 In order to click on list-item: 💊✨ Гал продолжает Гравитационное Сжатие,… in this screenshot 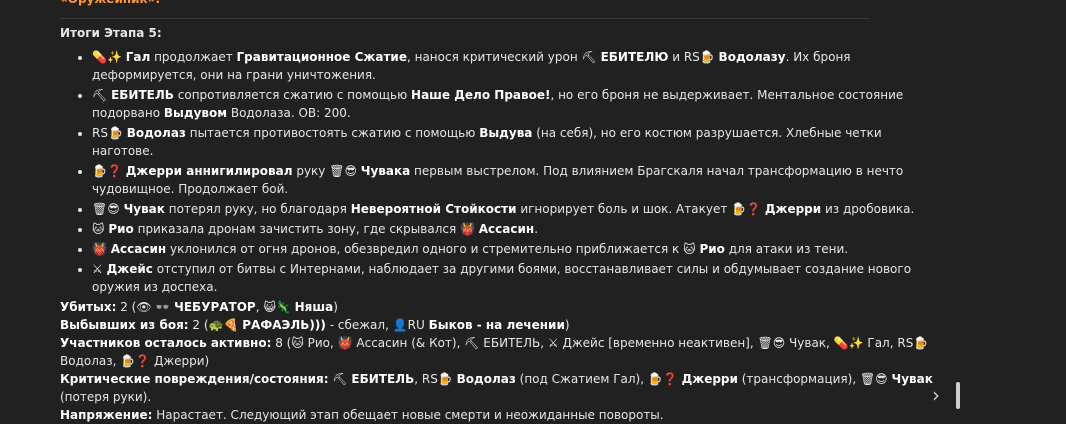, I will do `click(516, 66)`.